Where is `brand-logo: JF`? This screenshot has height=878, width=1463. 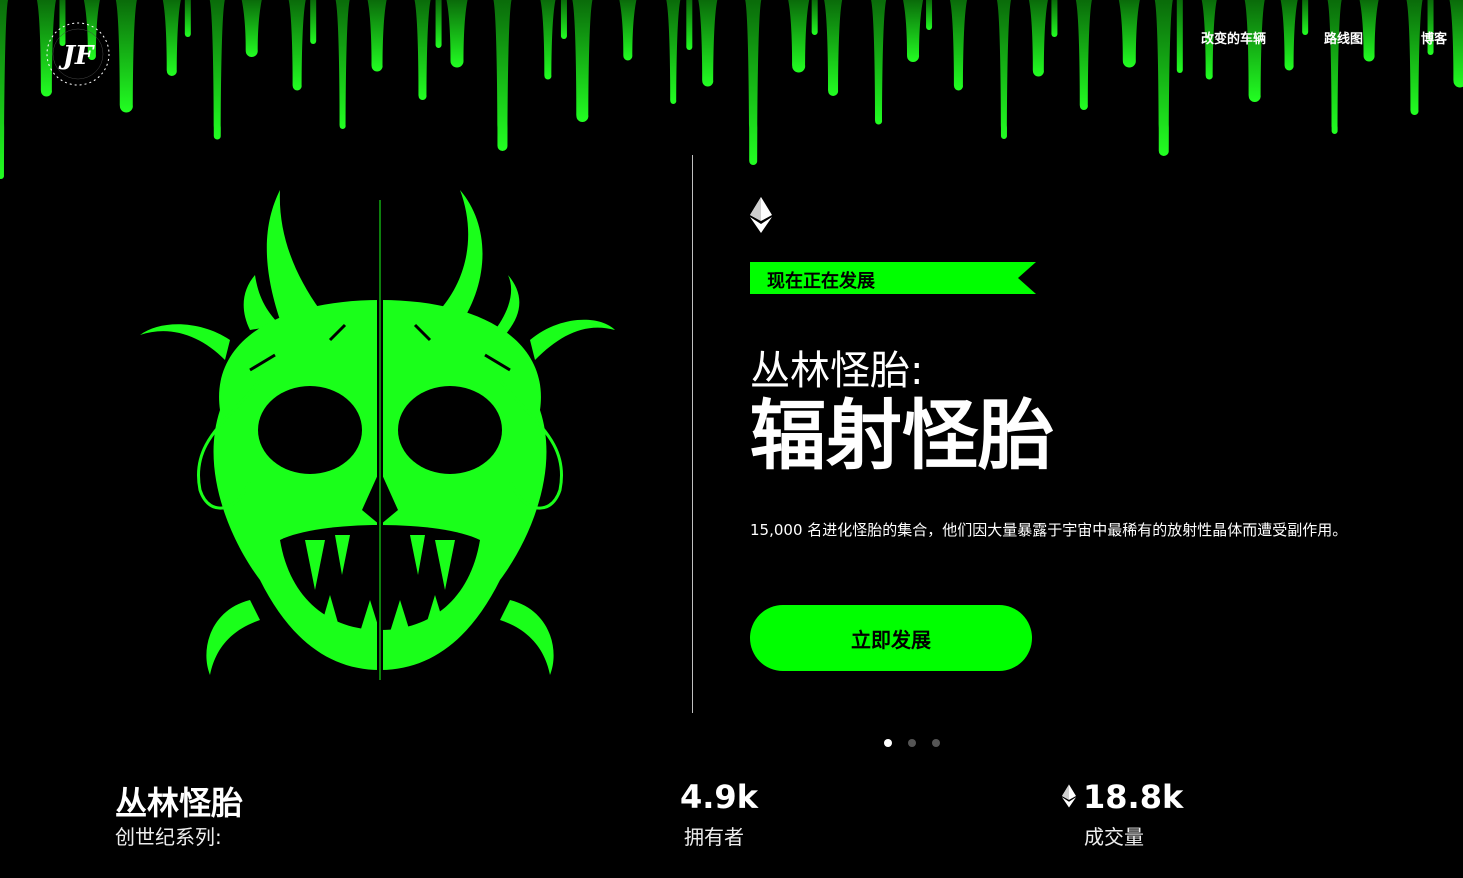 brand-logo: JF is located at coordinates (78, 54).